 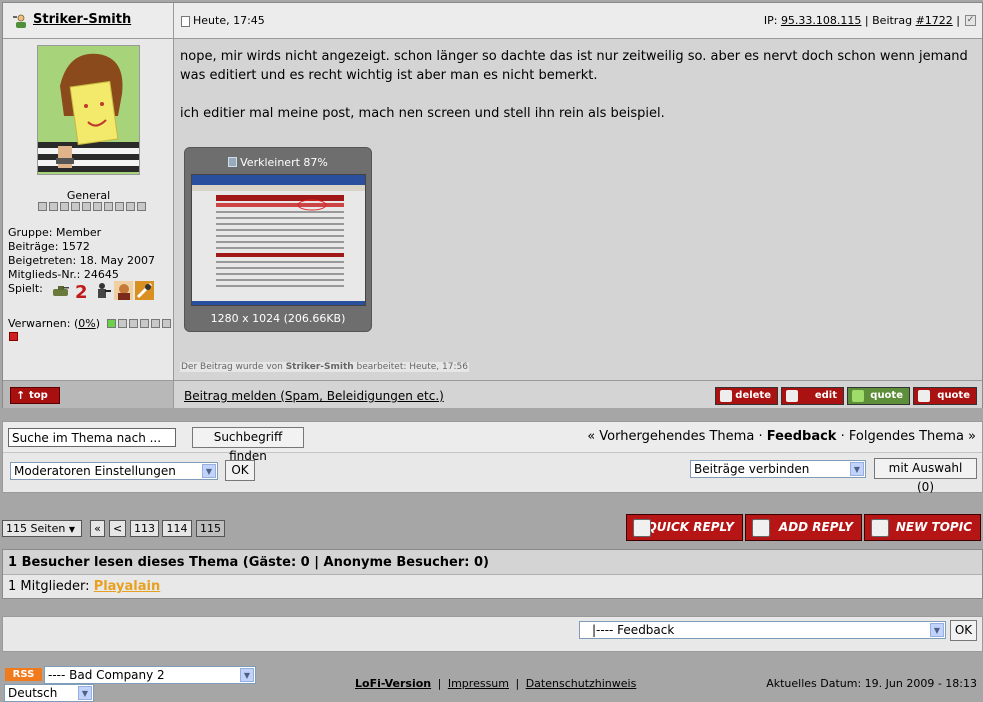 What do you see at coordinates (892, 20) in the screenshot?
I see `post-label: Beitrag` at bounding box center [892, 20].